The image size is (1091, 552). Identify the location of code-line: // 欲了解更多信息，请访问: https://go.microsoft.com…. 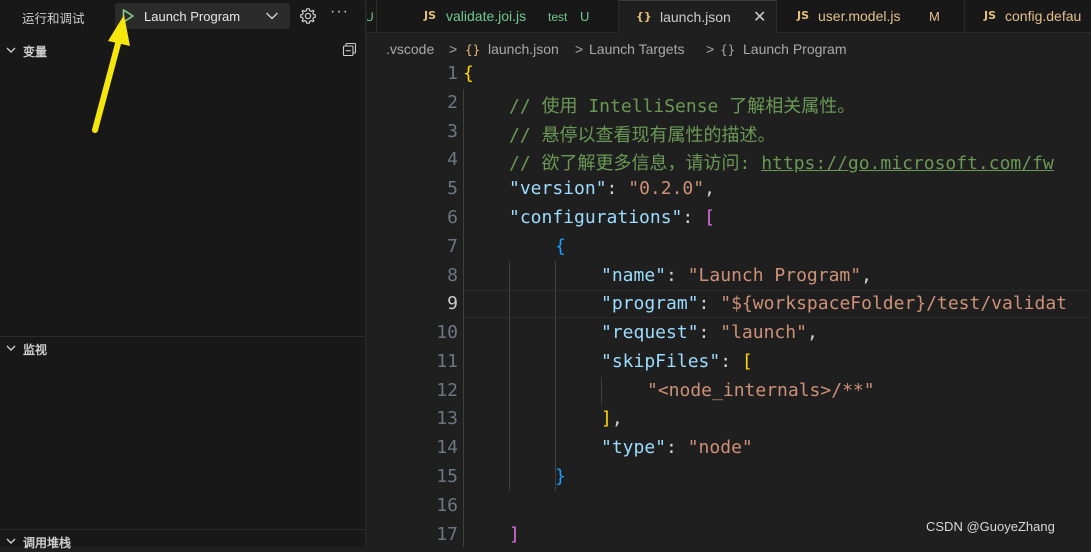
(781, 162).